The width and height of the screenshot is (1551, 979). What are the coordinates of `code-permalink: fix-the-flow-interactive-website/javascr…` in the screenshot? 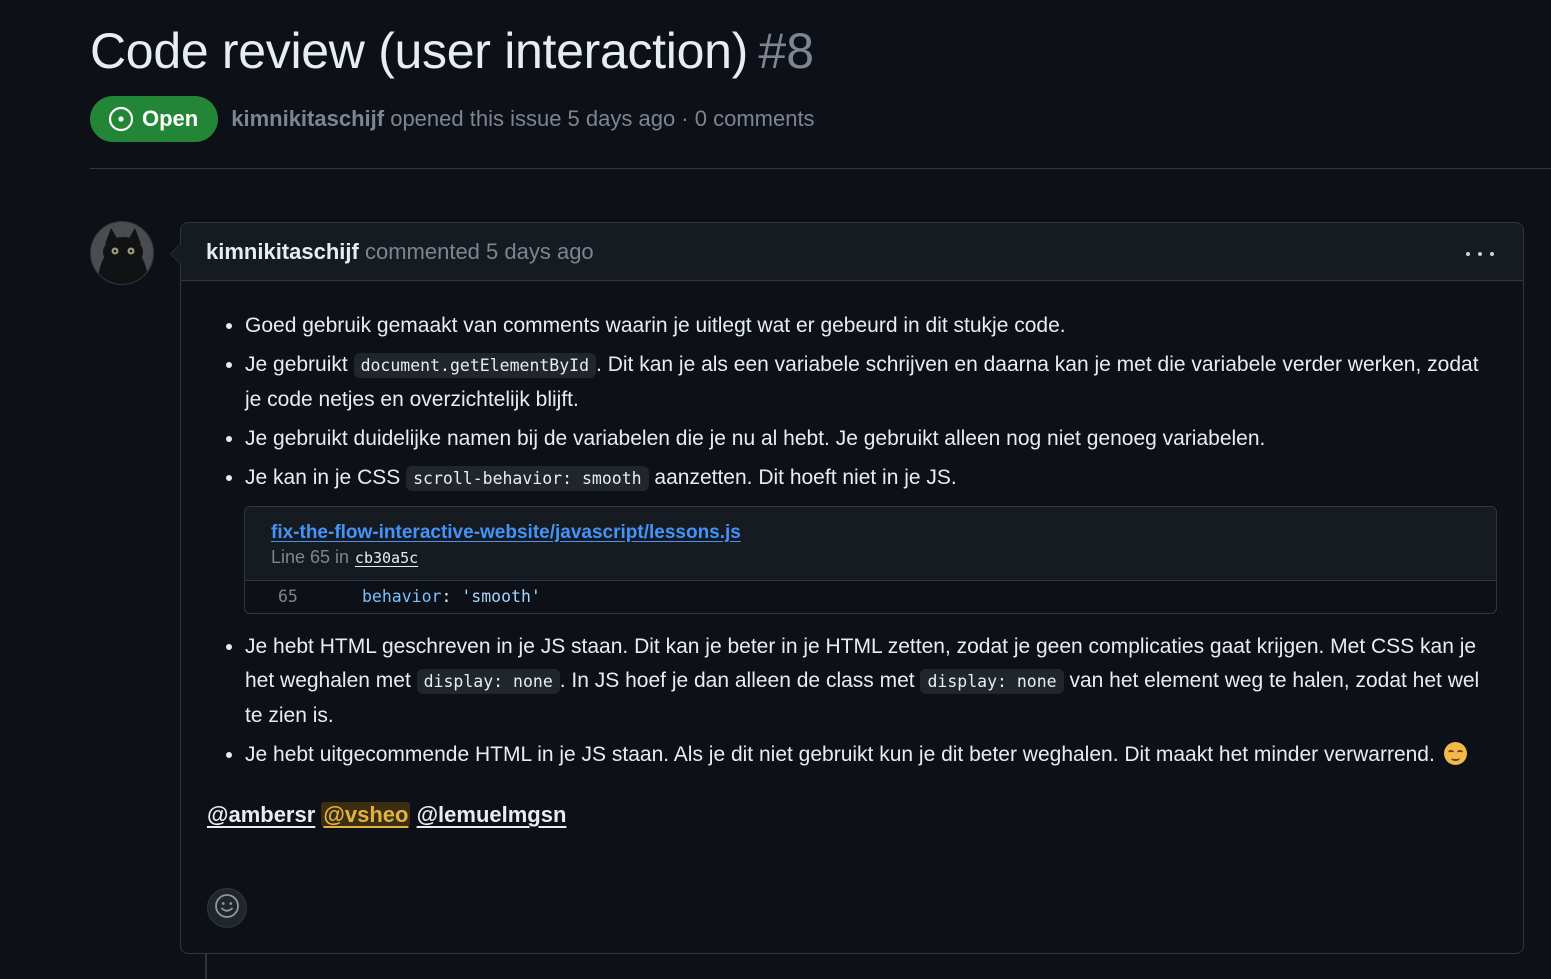 It's located at (870, 560).